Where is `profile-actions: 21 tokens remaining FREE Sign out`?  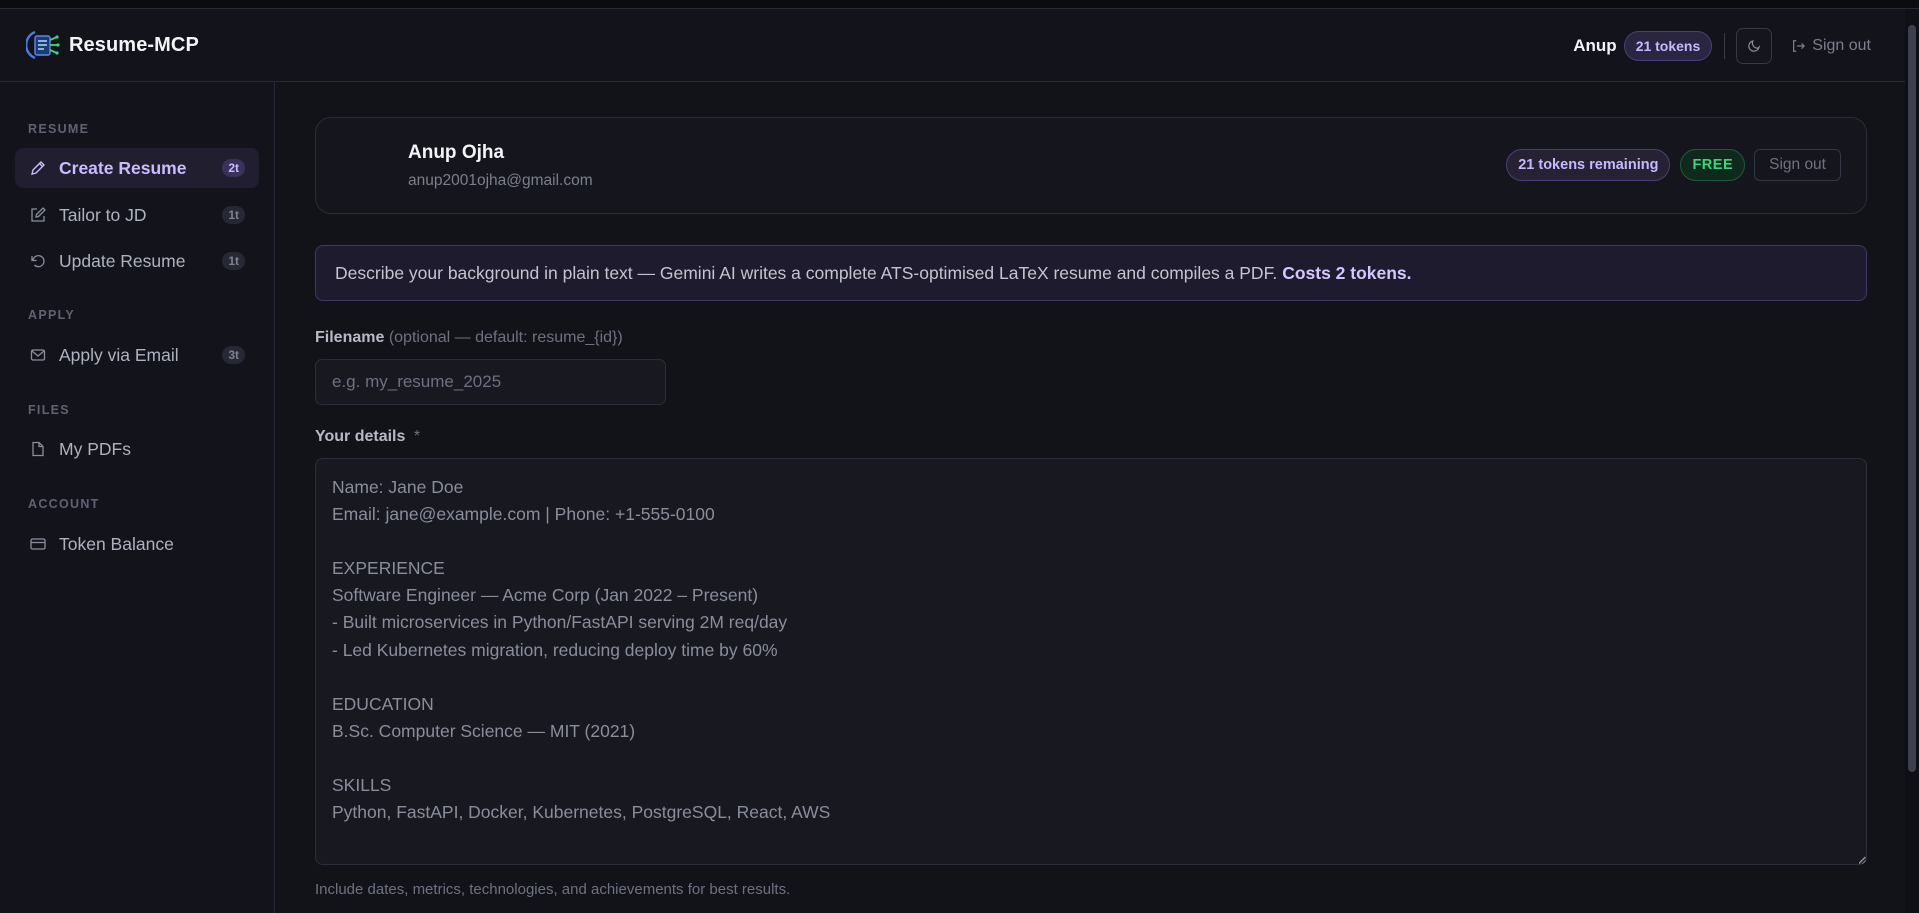
profile-actions: 21 tokens remaining FREE Sign out is located at coordinates (1673, 165).